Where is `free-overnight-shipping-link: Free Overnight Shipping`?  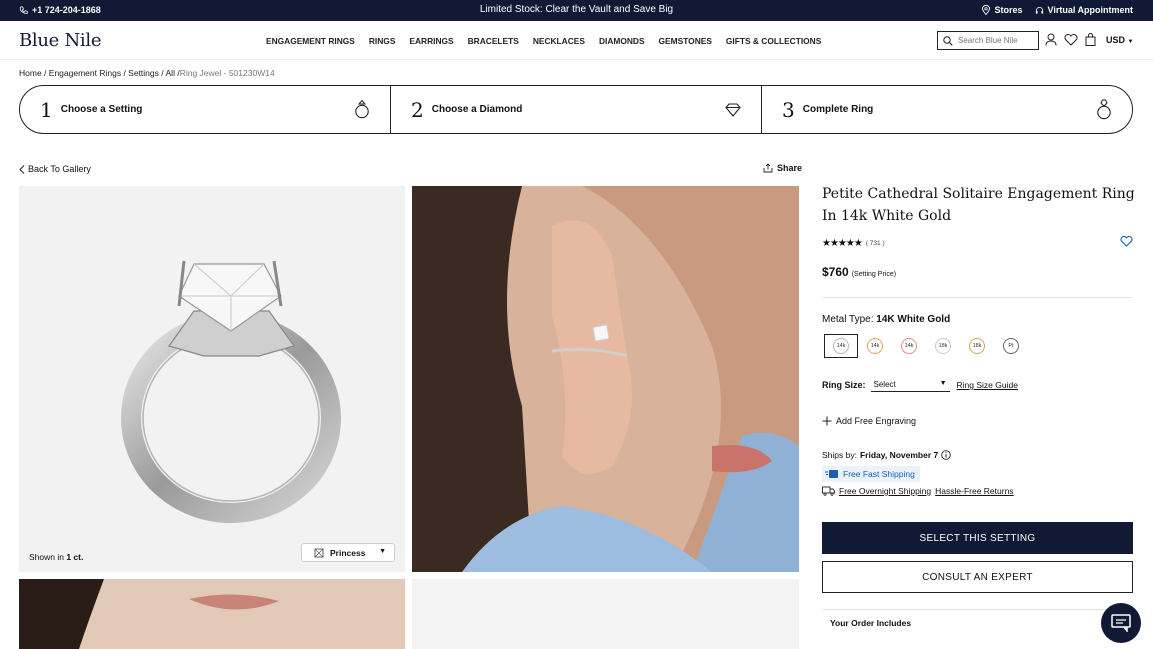
free-overnight-shipping-link: Free Overnight Shipping is located at coordinates (885, 491).